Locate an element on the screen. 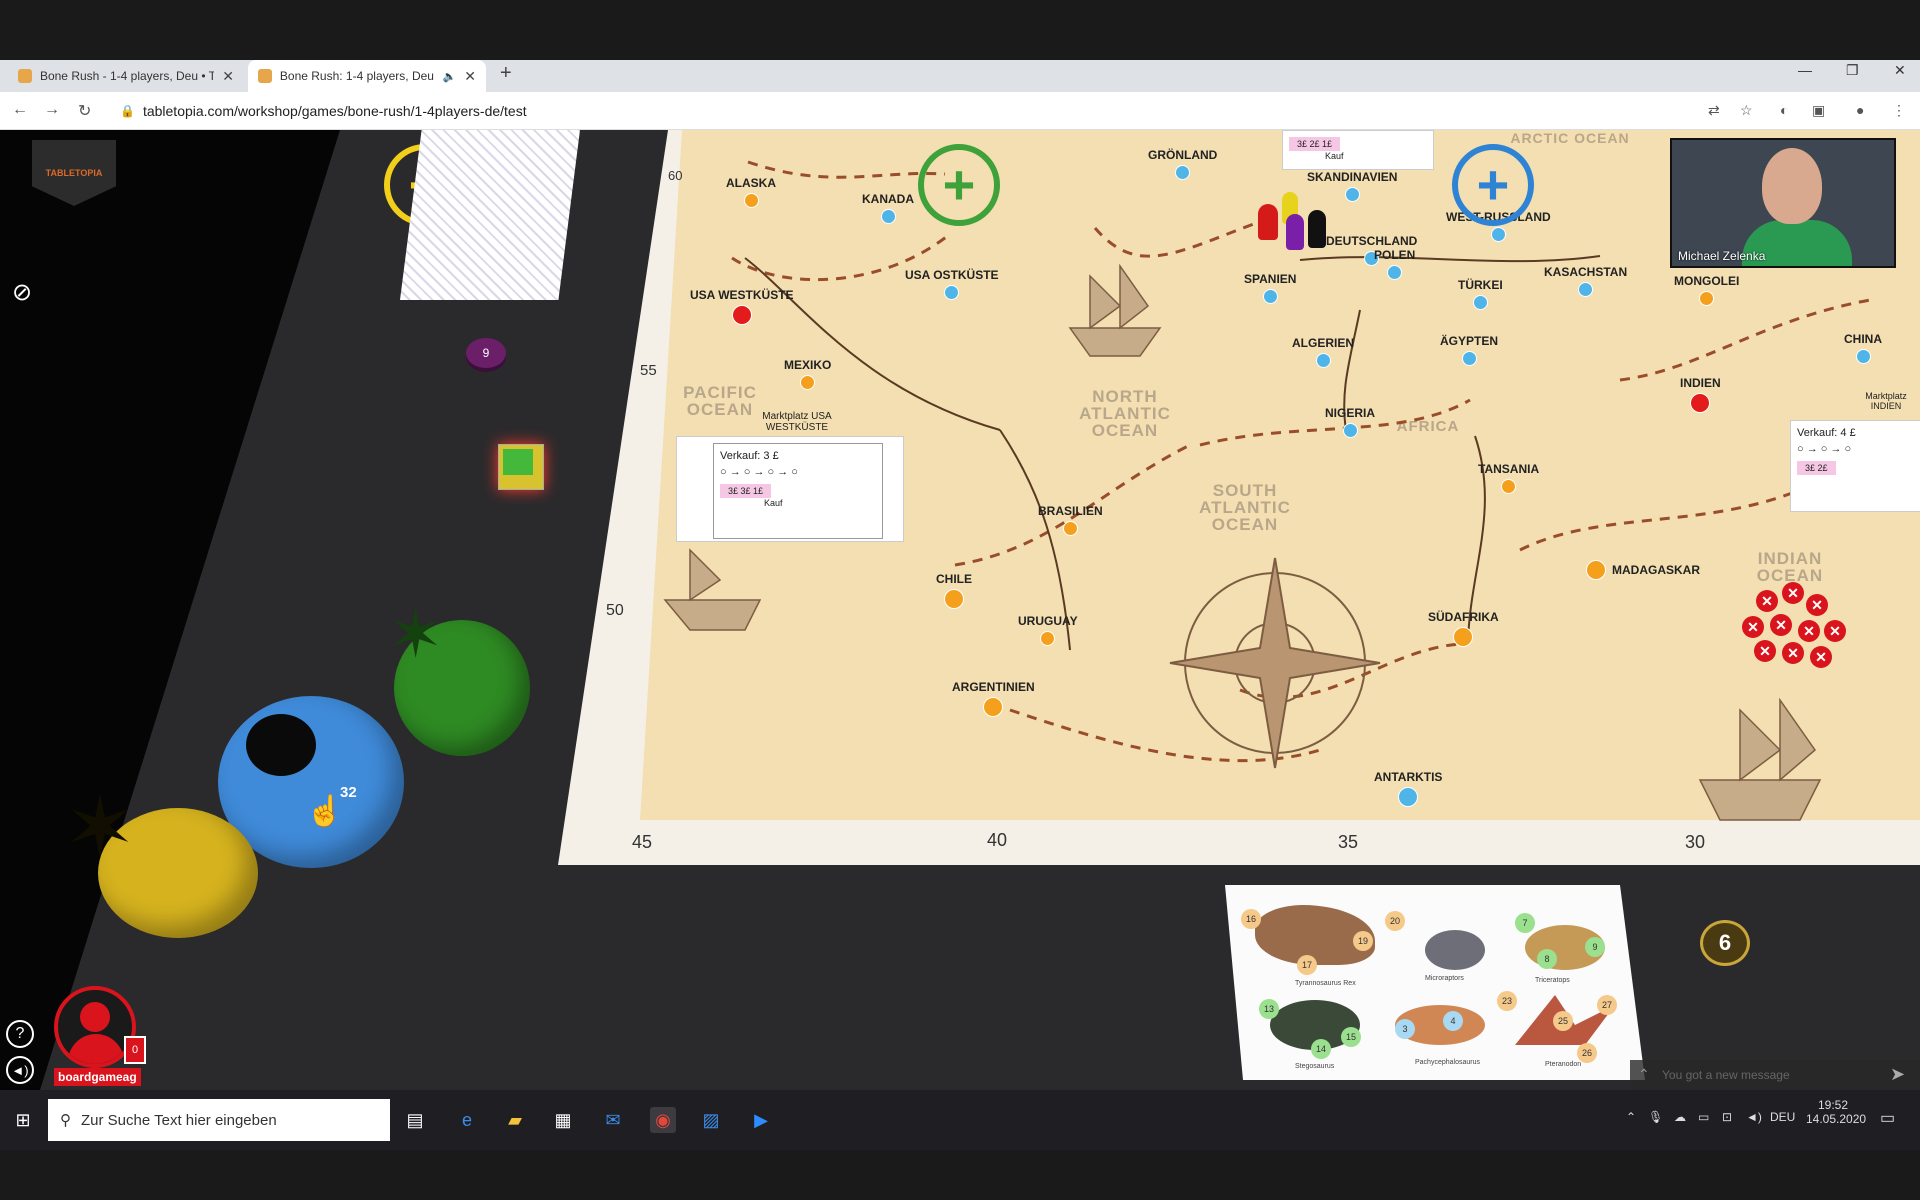  city-nigeria: NIGERIA is located at coordinates (1350, 422).